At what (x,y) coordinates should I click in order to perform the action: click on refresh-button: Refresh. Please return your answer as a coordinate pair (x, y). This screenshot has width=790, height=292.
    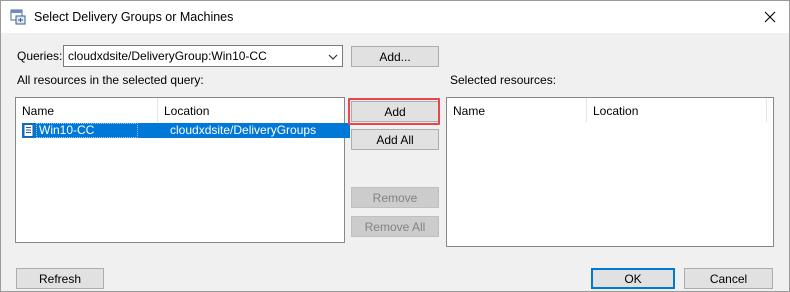
    Looking at the image, I should click on (60, 278).